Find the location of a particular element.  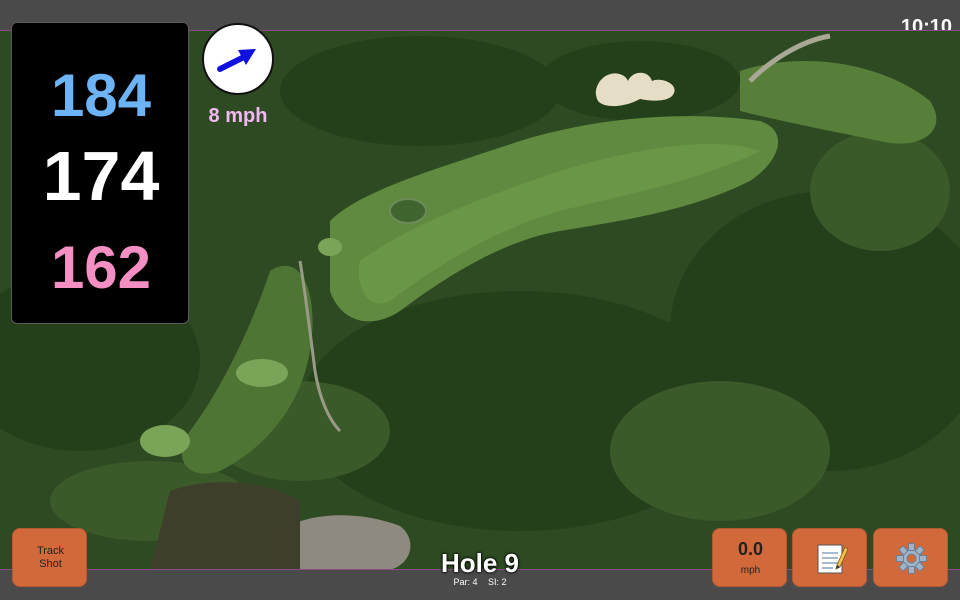

wind-direction-arrow-icon is located at coordinates (236, 60).